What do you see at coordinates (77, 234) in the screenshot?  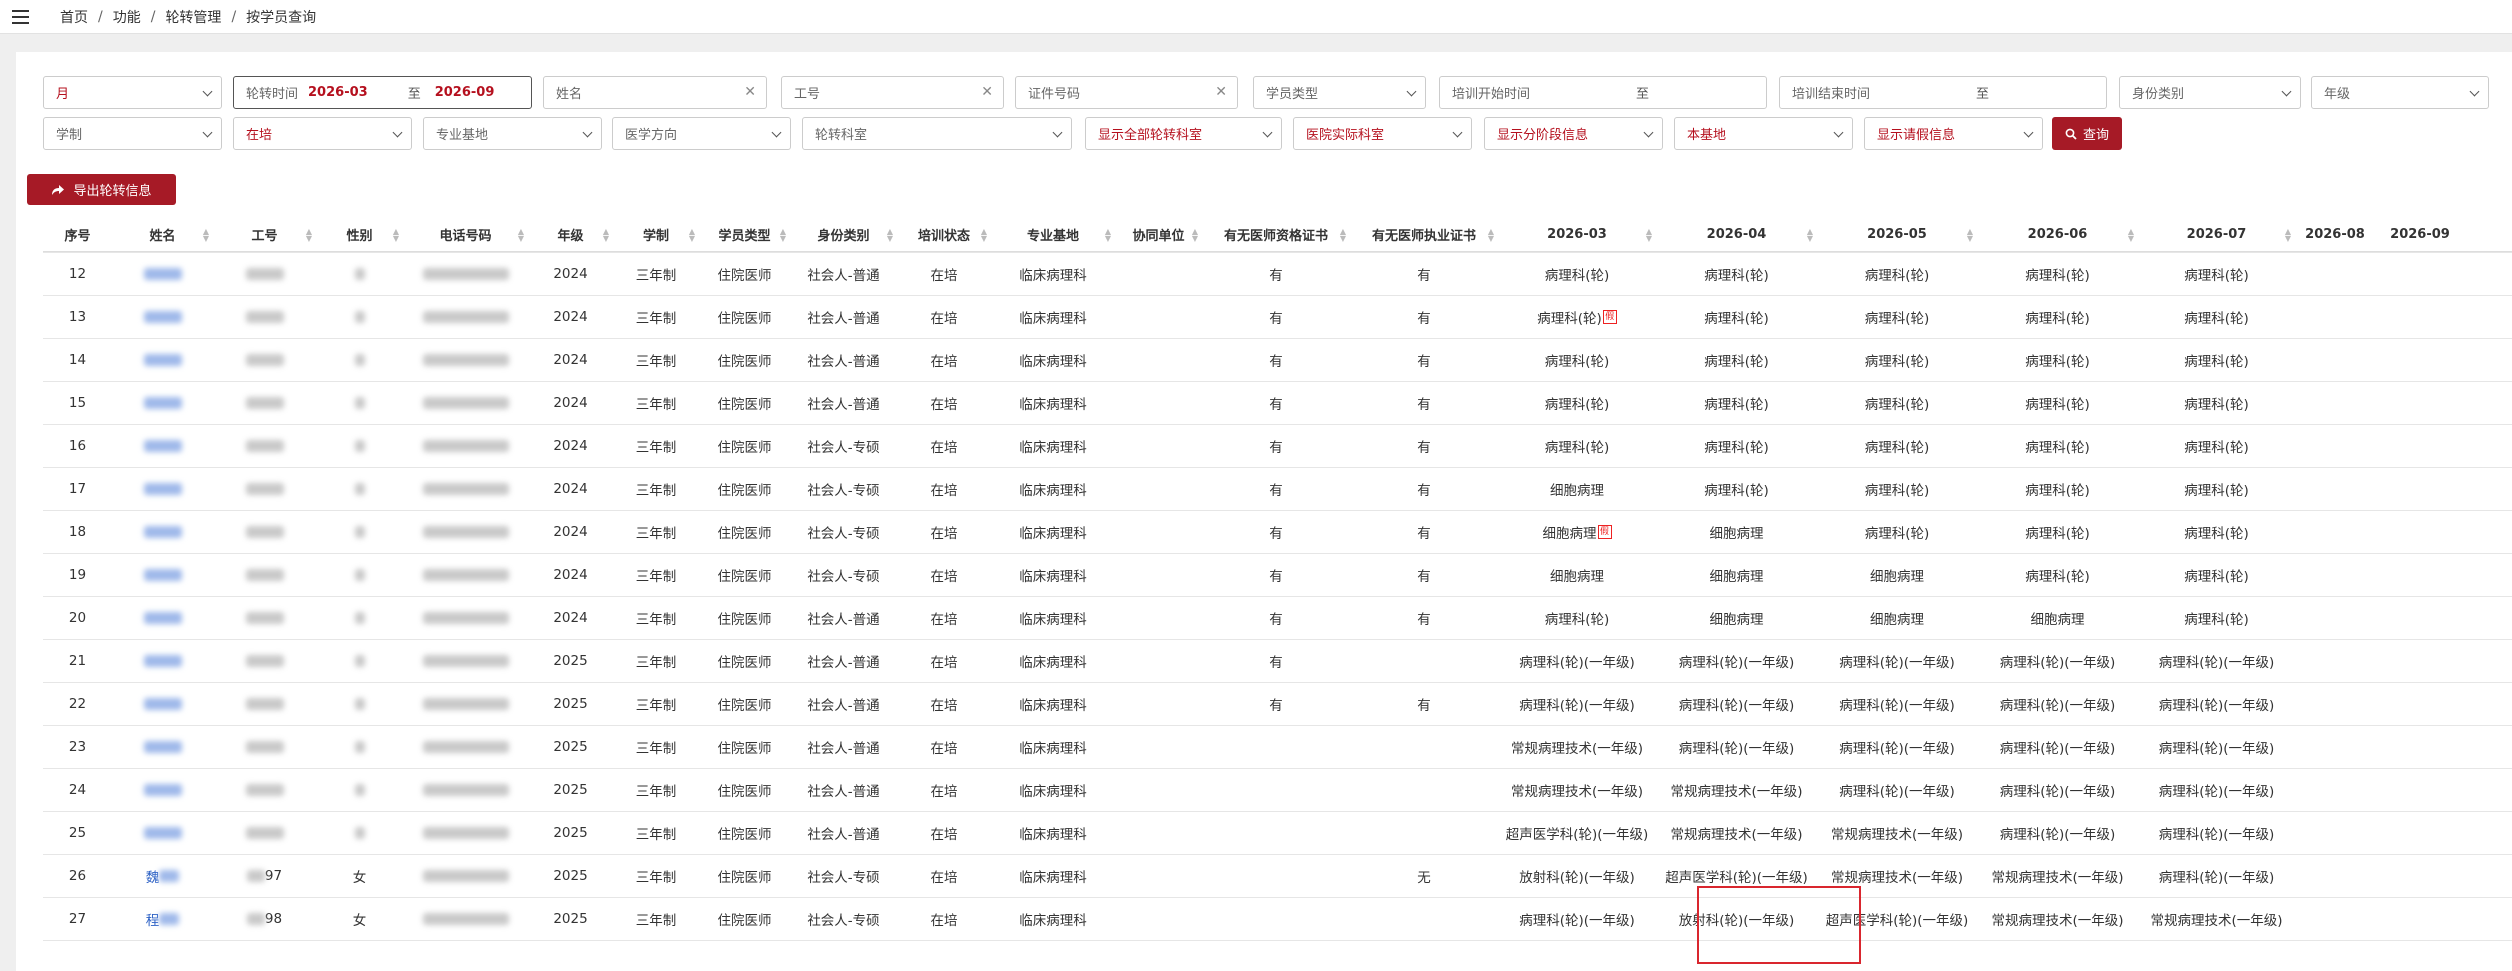 I see `column-header: 序号` at bounding box center [77, 234].